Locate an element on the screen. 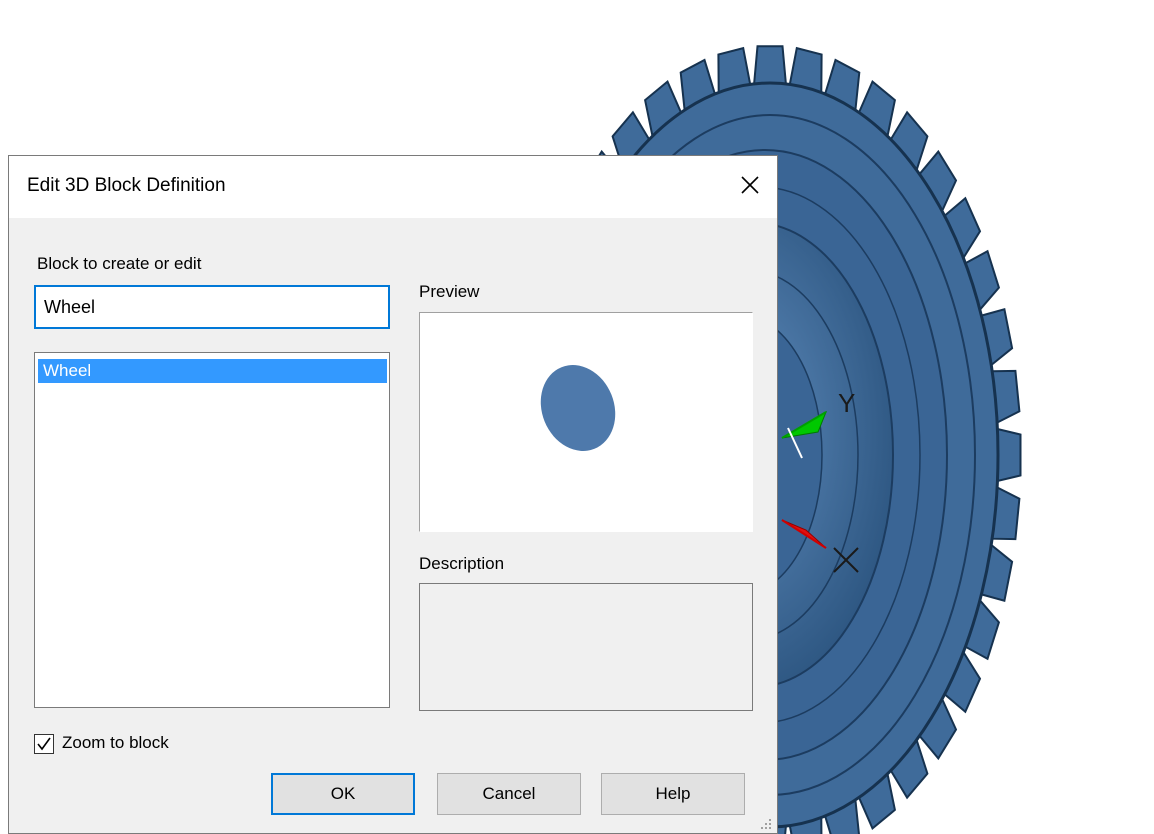  block-list: Wheel is located at coordinates (212, 530).